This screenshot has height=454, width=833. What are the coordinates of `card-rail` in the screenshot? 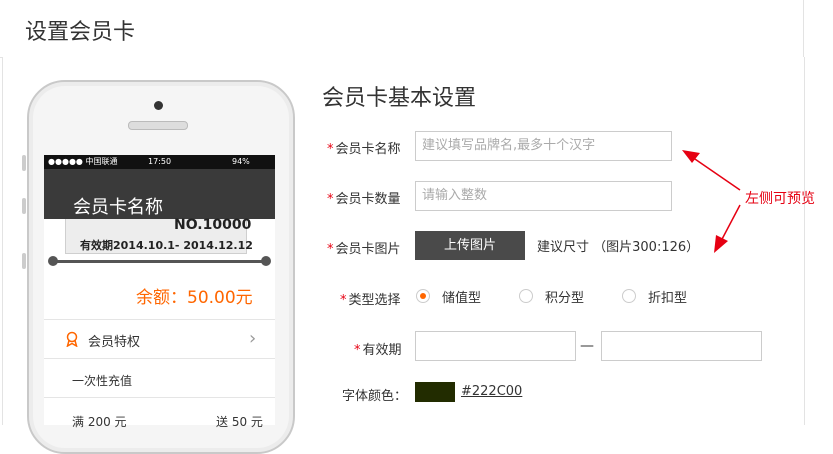 It's located at (159, 261).